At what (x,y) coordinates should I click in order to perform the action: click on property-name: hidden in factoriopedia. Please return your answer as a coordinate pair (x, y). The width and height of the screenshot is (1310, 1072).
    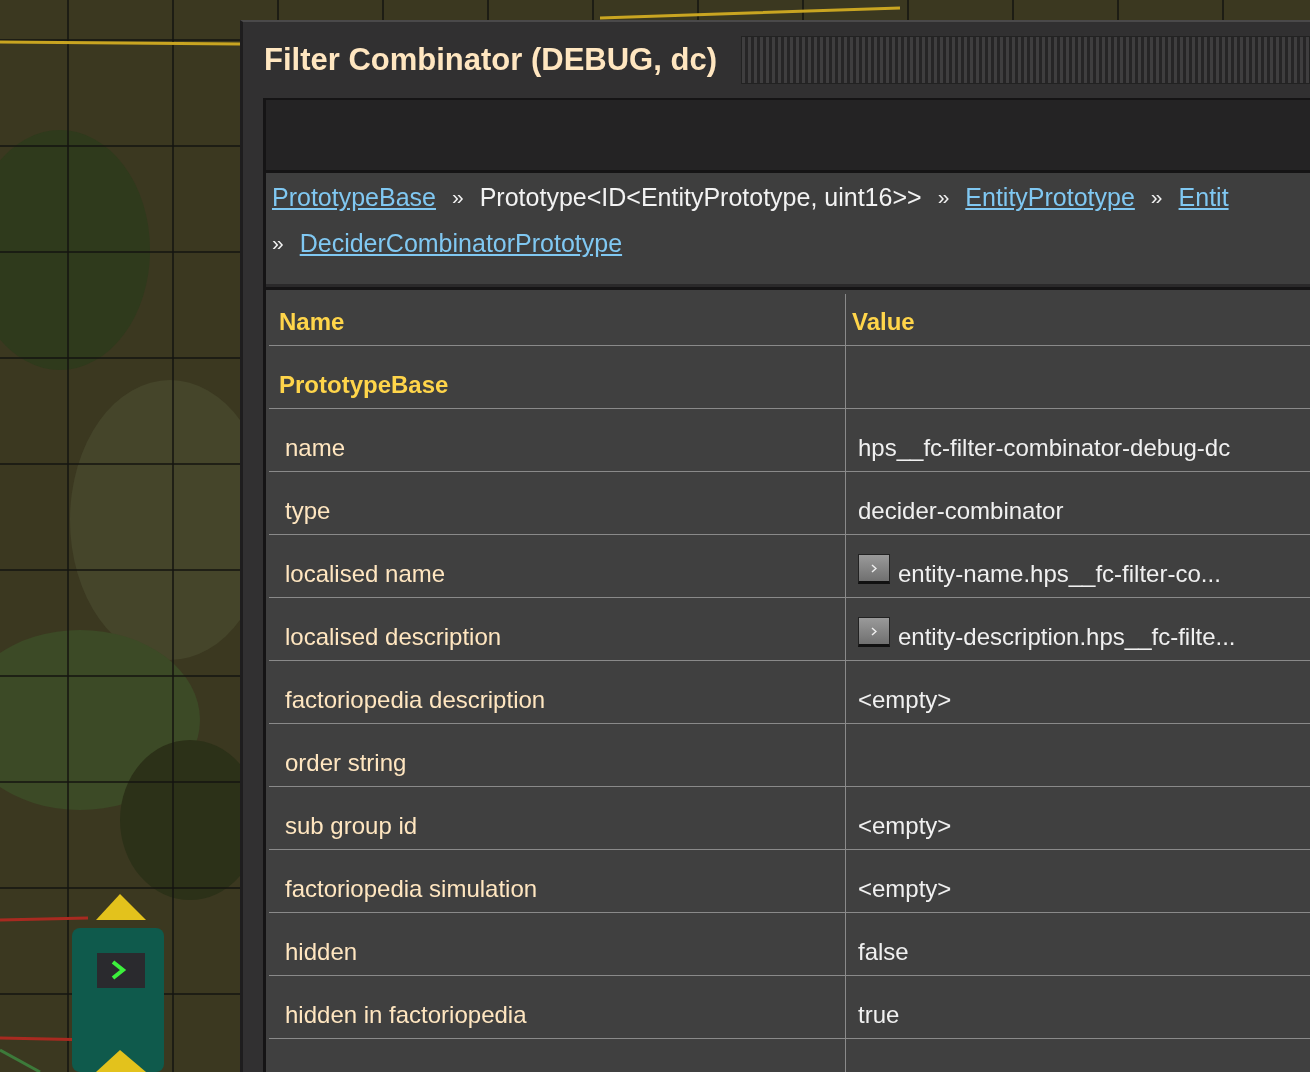
    Looking at the image, I should click on (406, 1015).